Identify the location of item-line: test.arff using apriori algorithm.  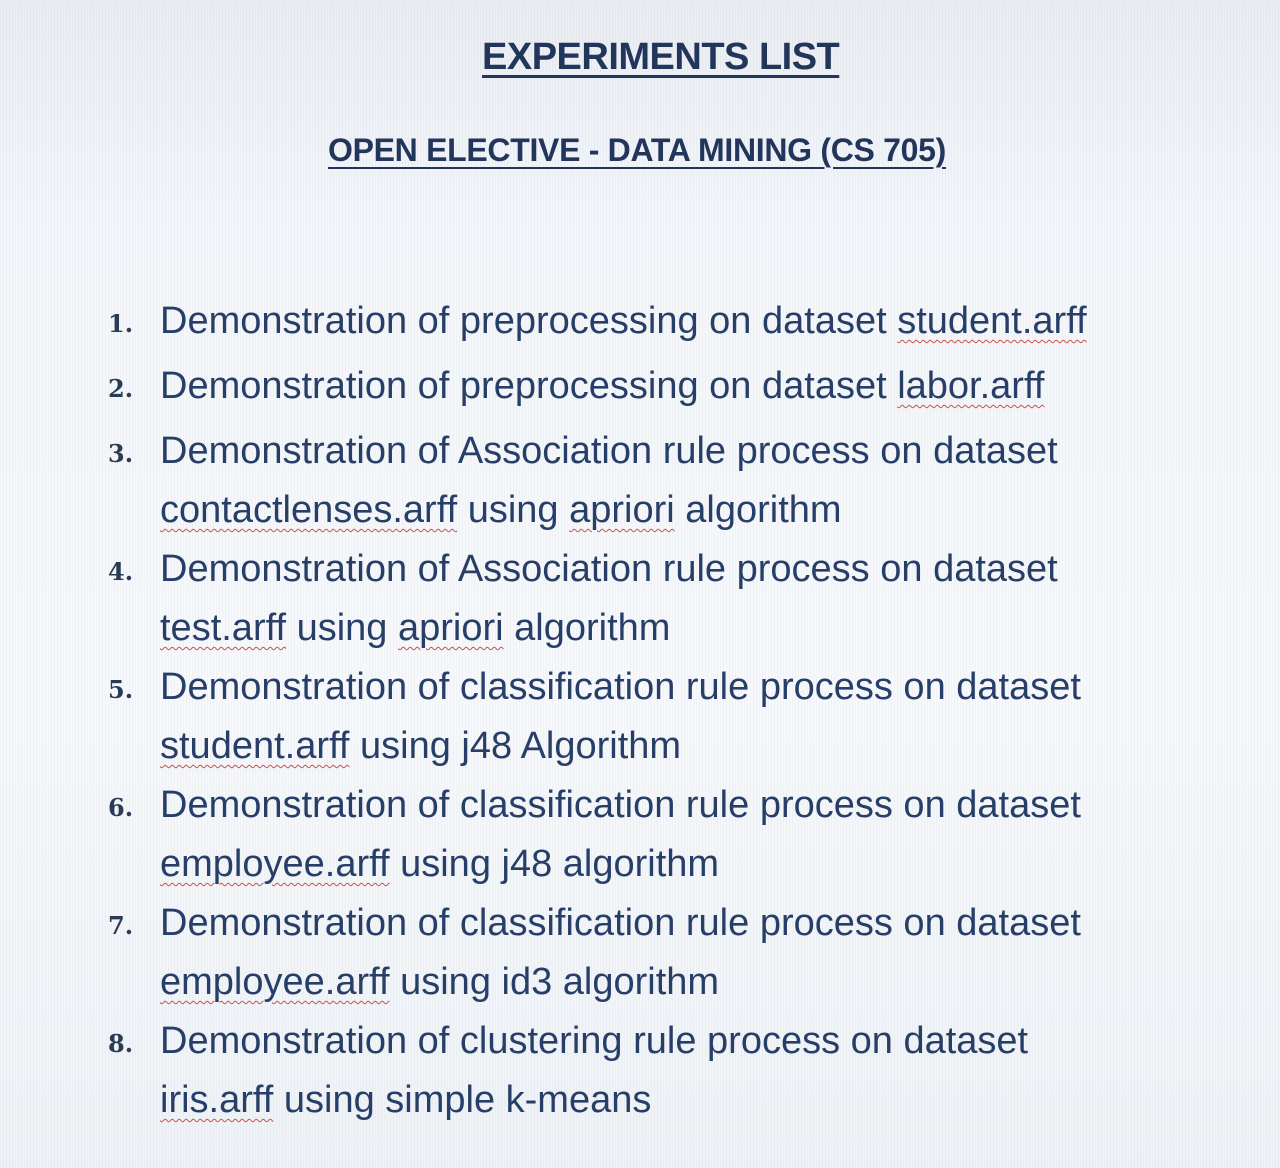
(694, 628).